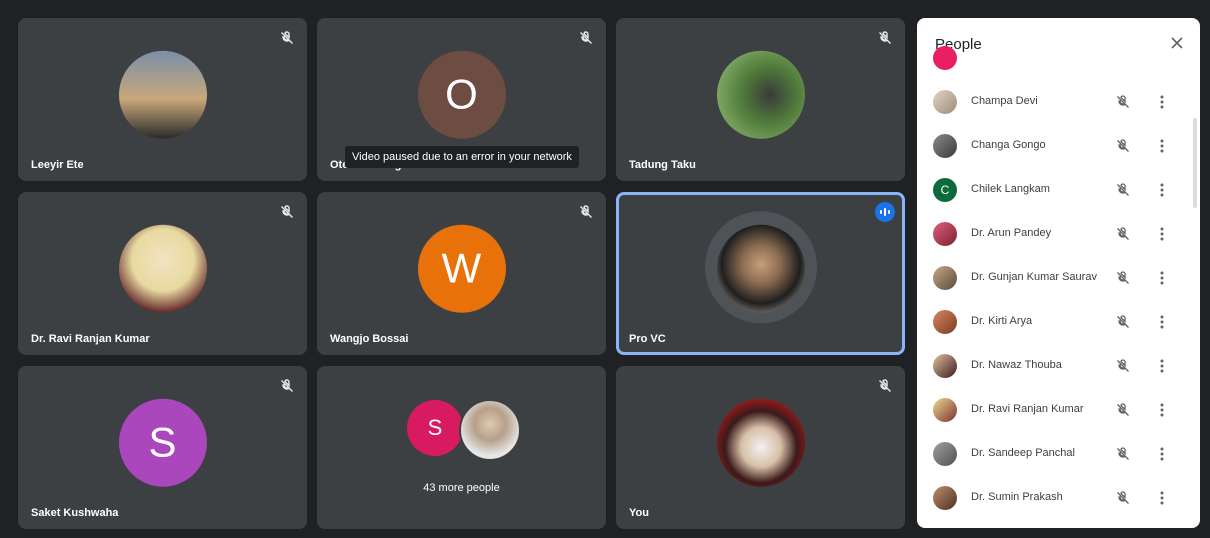 Image resolution: width=1210 pixels, height=538 pixels. I want to click on list-item: Dr. Nawaz Thouba, so click(1058, 366).